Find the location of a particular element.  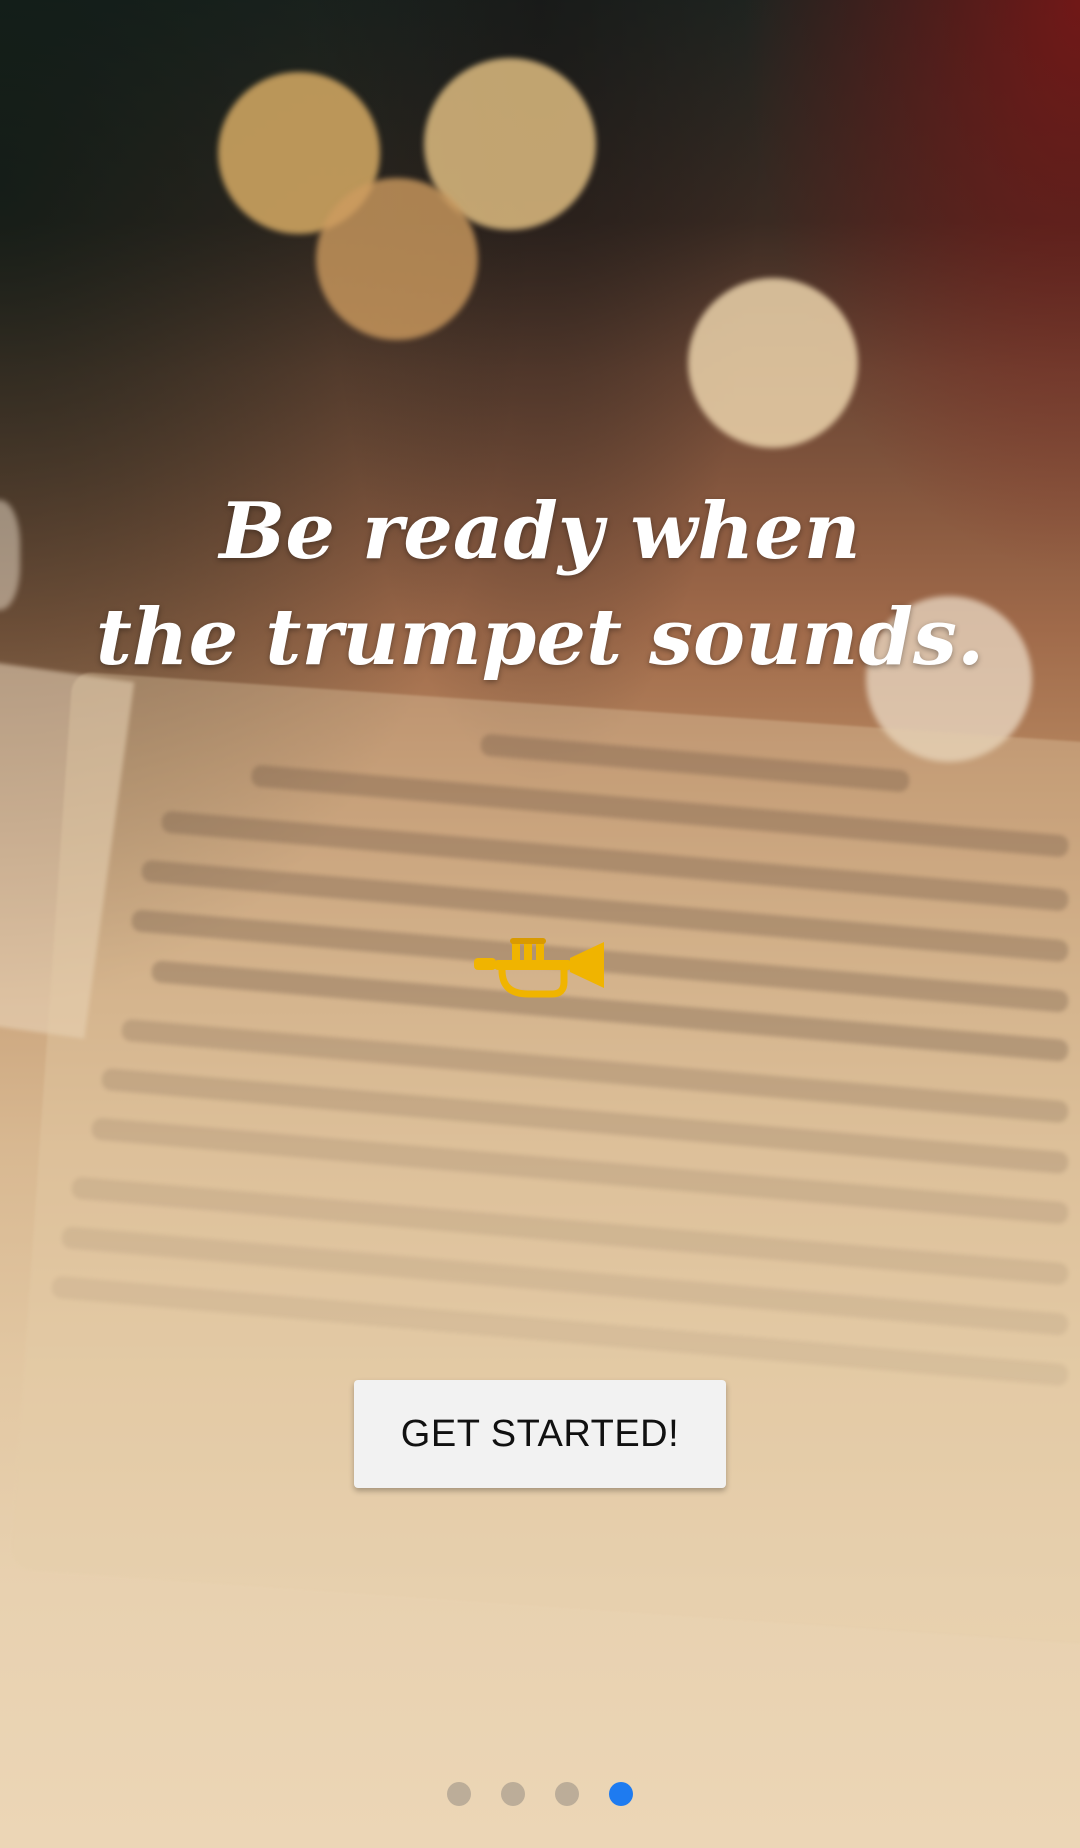

headline-line-2: the trumpet sounds. is located at coordinates (540, 637).